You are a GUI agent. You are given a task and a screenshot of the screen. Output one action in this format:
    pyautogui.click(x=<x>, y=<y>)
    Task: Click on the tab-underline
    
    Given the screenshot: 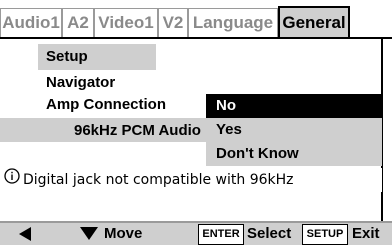 What is the action you would take?
    pyautogui.click(x=196, y=38)
    